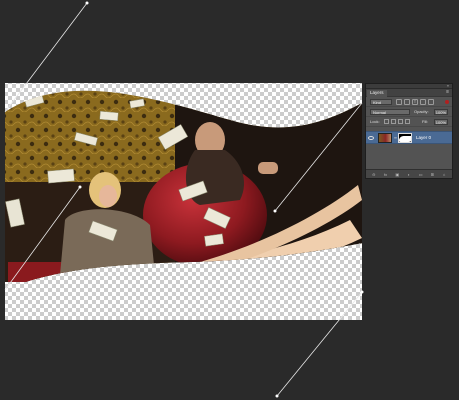  I want to click on adjustment-icon: ◐, so click(408, 174).